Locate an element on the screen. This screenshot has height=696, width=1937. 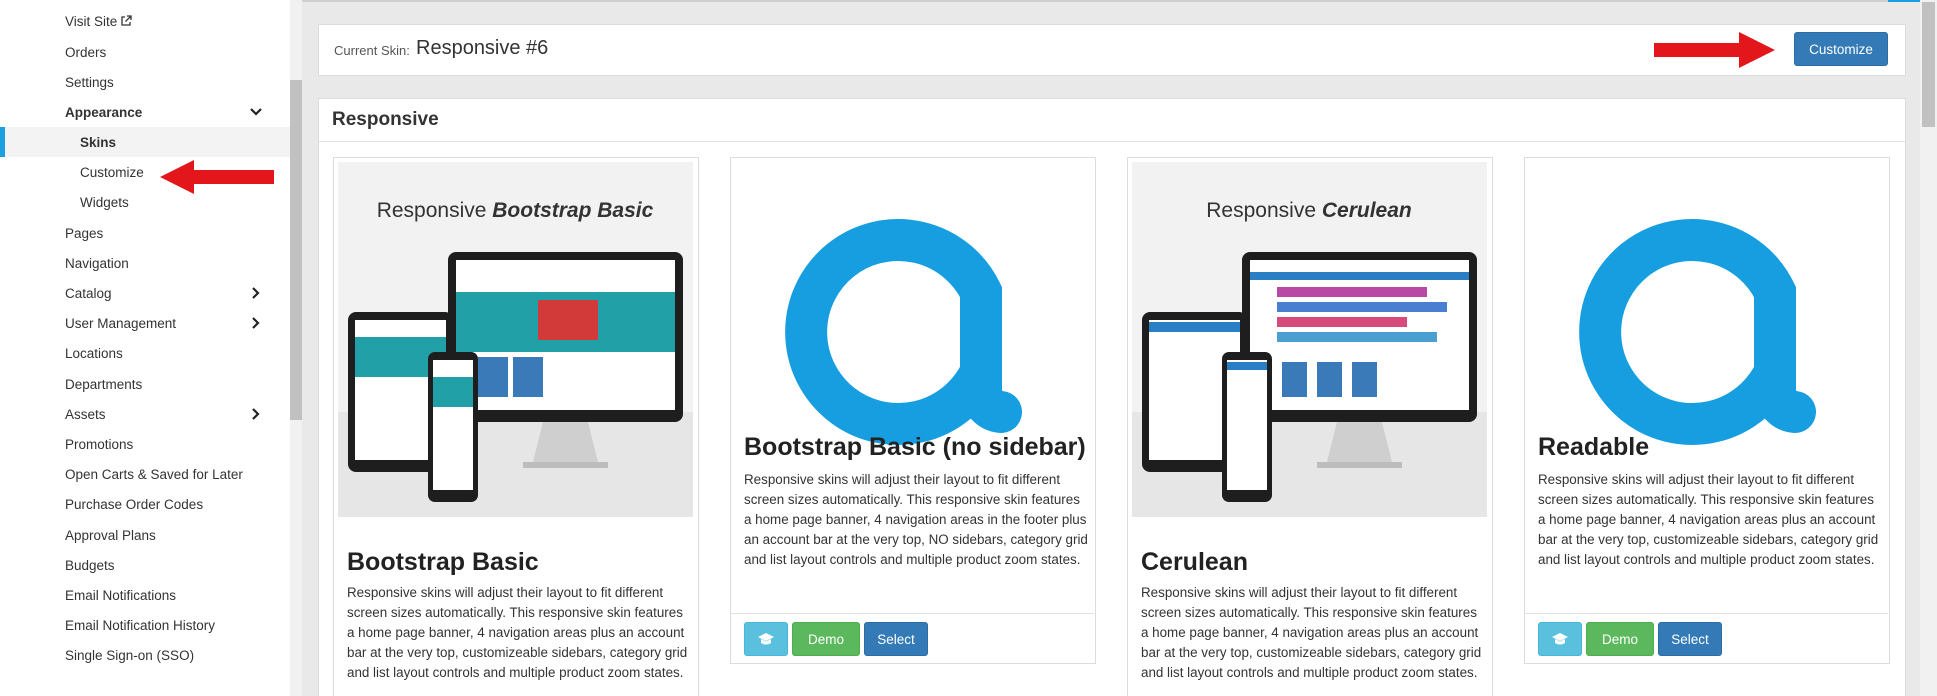
sidebar-item-label: Widgets is located at coordinates (104, 202).